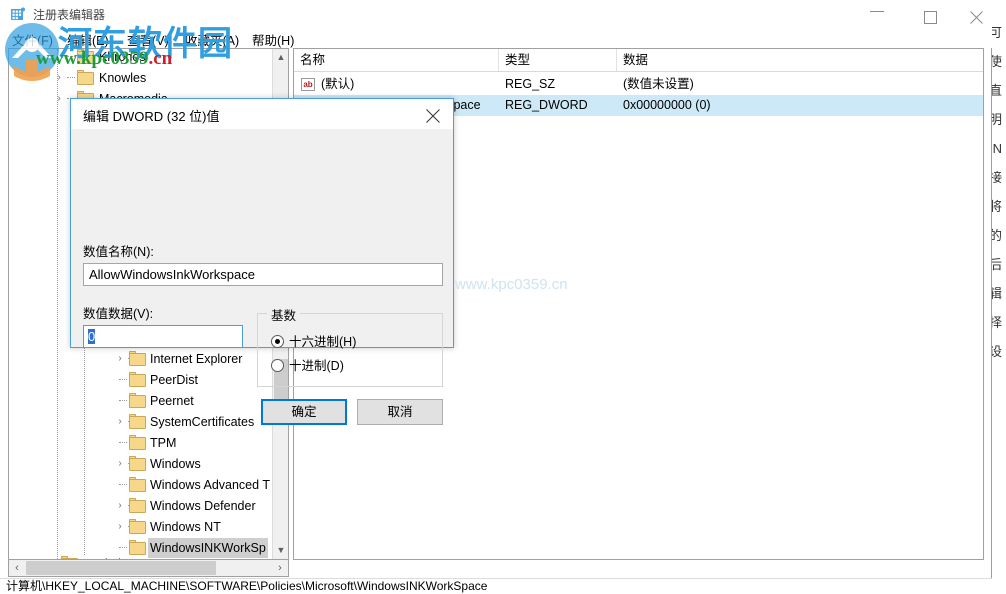  I want to click on tree-item-peerdist: PeerDist, so click(141, 380).